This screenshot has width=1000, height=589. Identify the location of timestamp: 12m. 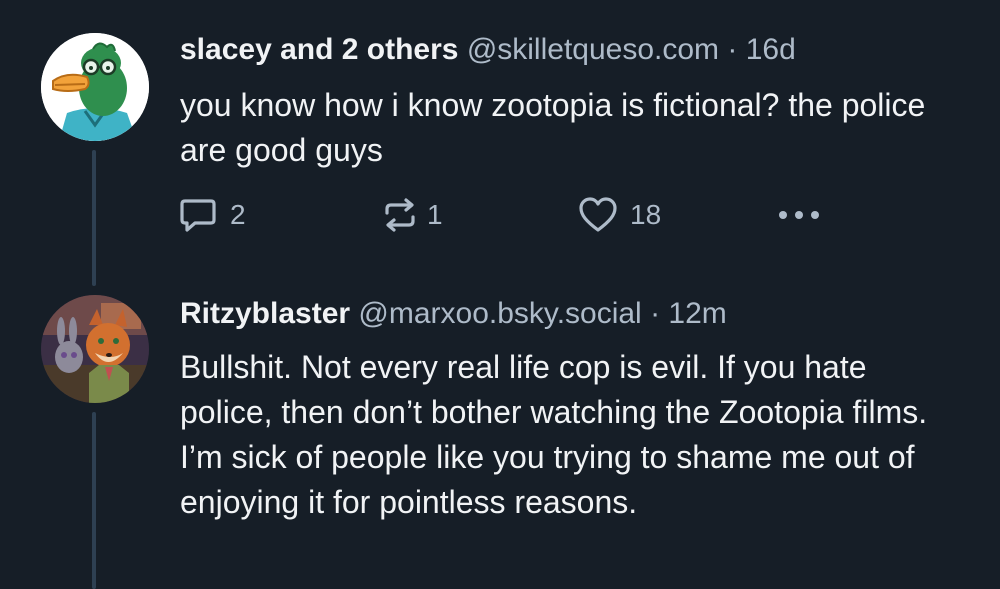
(697, 313).